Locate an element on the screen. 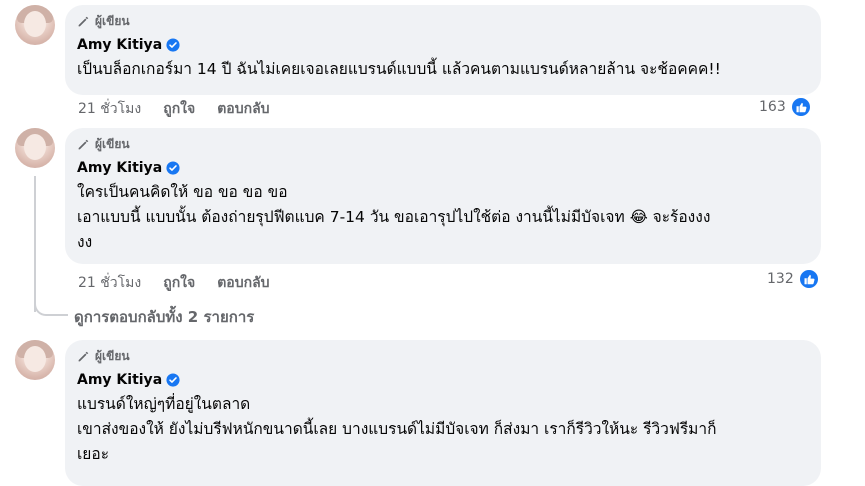  comment-text-line: งง is located at coordinates (85, 242).